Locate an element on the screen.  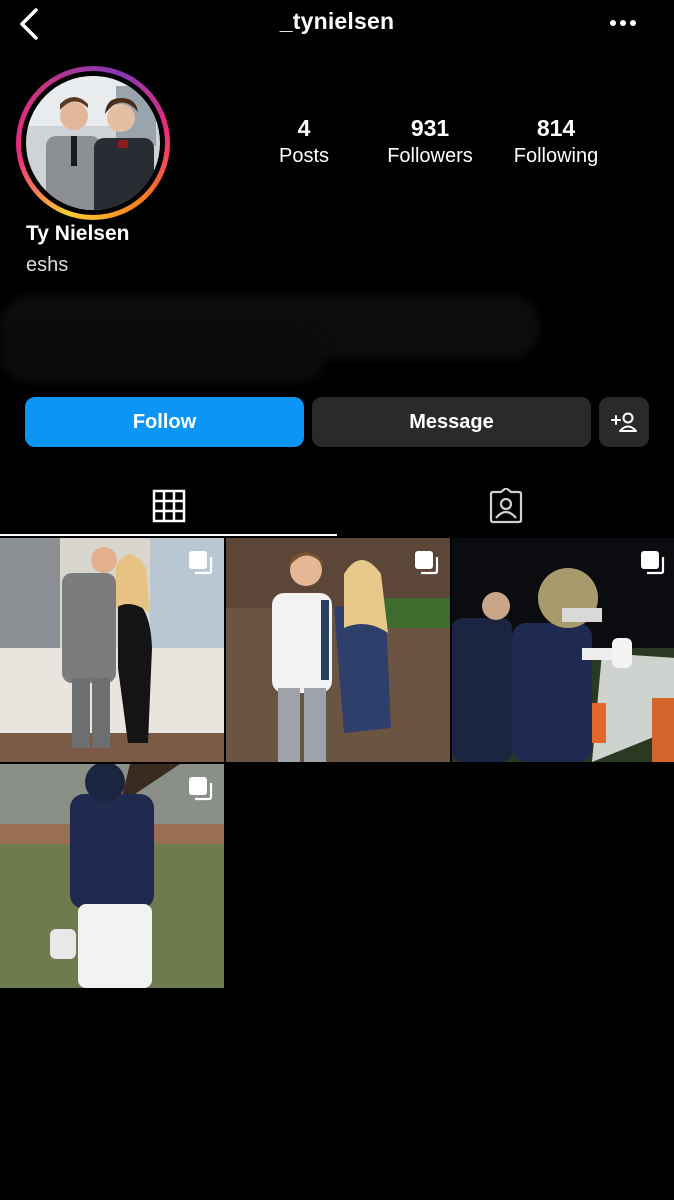
suggest-accounts-button is located at coordinates (624, 422).